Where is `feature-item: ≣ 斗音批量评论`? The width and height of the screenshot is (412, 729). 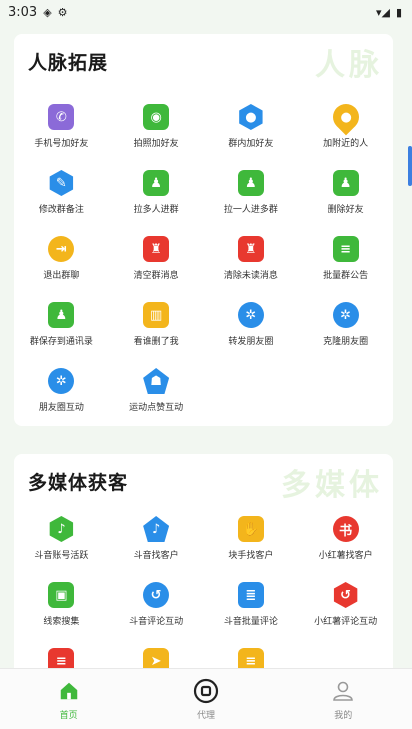
feature-item: ≣ 斗音批量评论 is located at coordinates (251, 606).